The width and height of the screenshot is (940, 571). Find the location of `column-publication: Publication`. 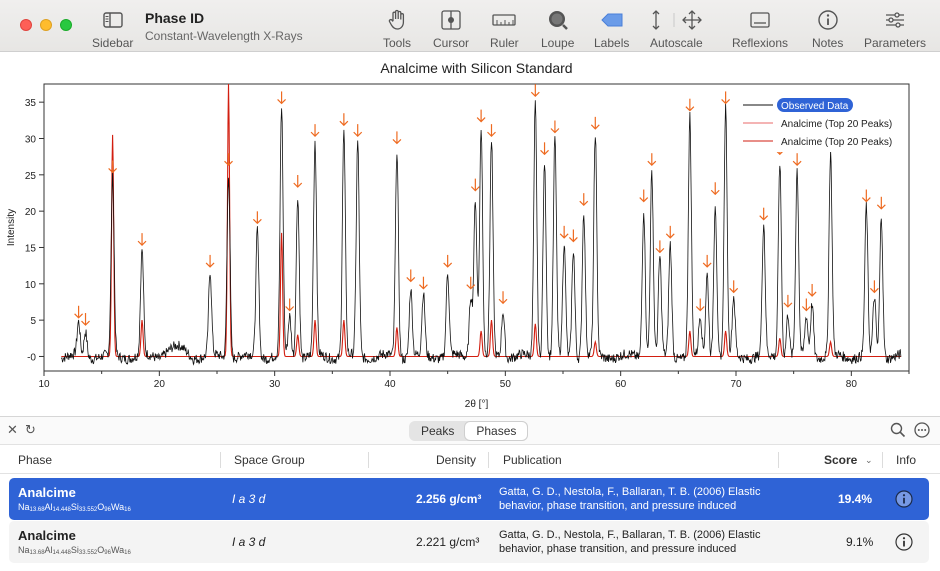

column-publication: Publication is located at coordinates (532, 460).